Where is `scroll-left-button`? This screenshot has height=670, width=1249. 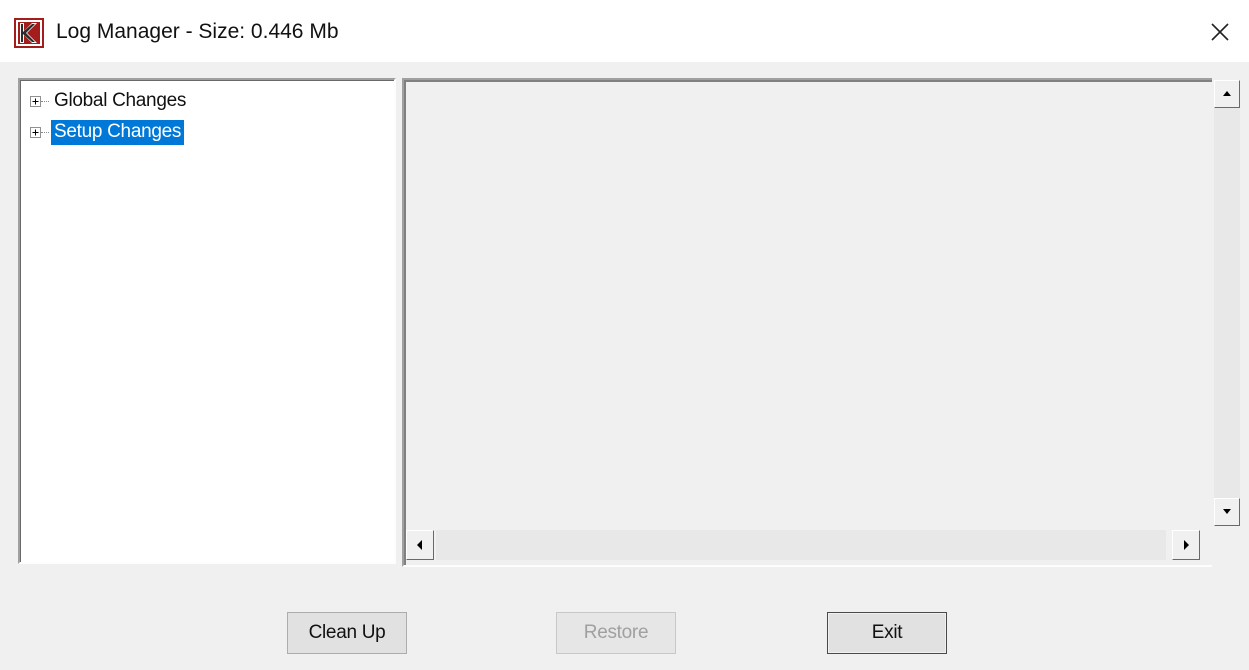
scroll-left-button is located at coordinates (420, 545).